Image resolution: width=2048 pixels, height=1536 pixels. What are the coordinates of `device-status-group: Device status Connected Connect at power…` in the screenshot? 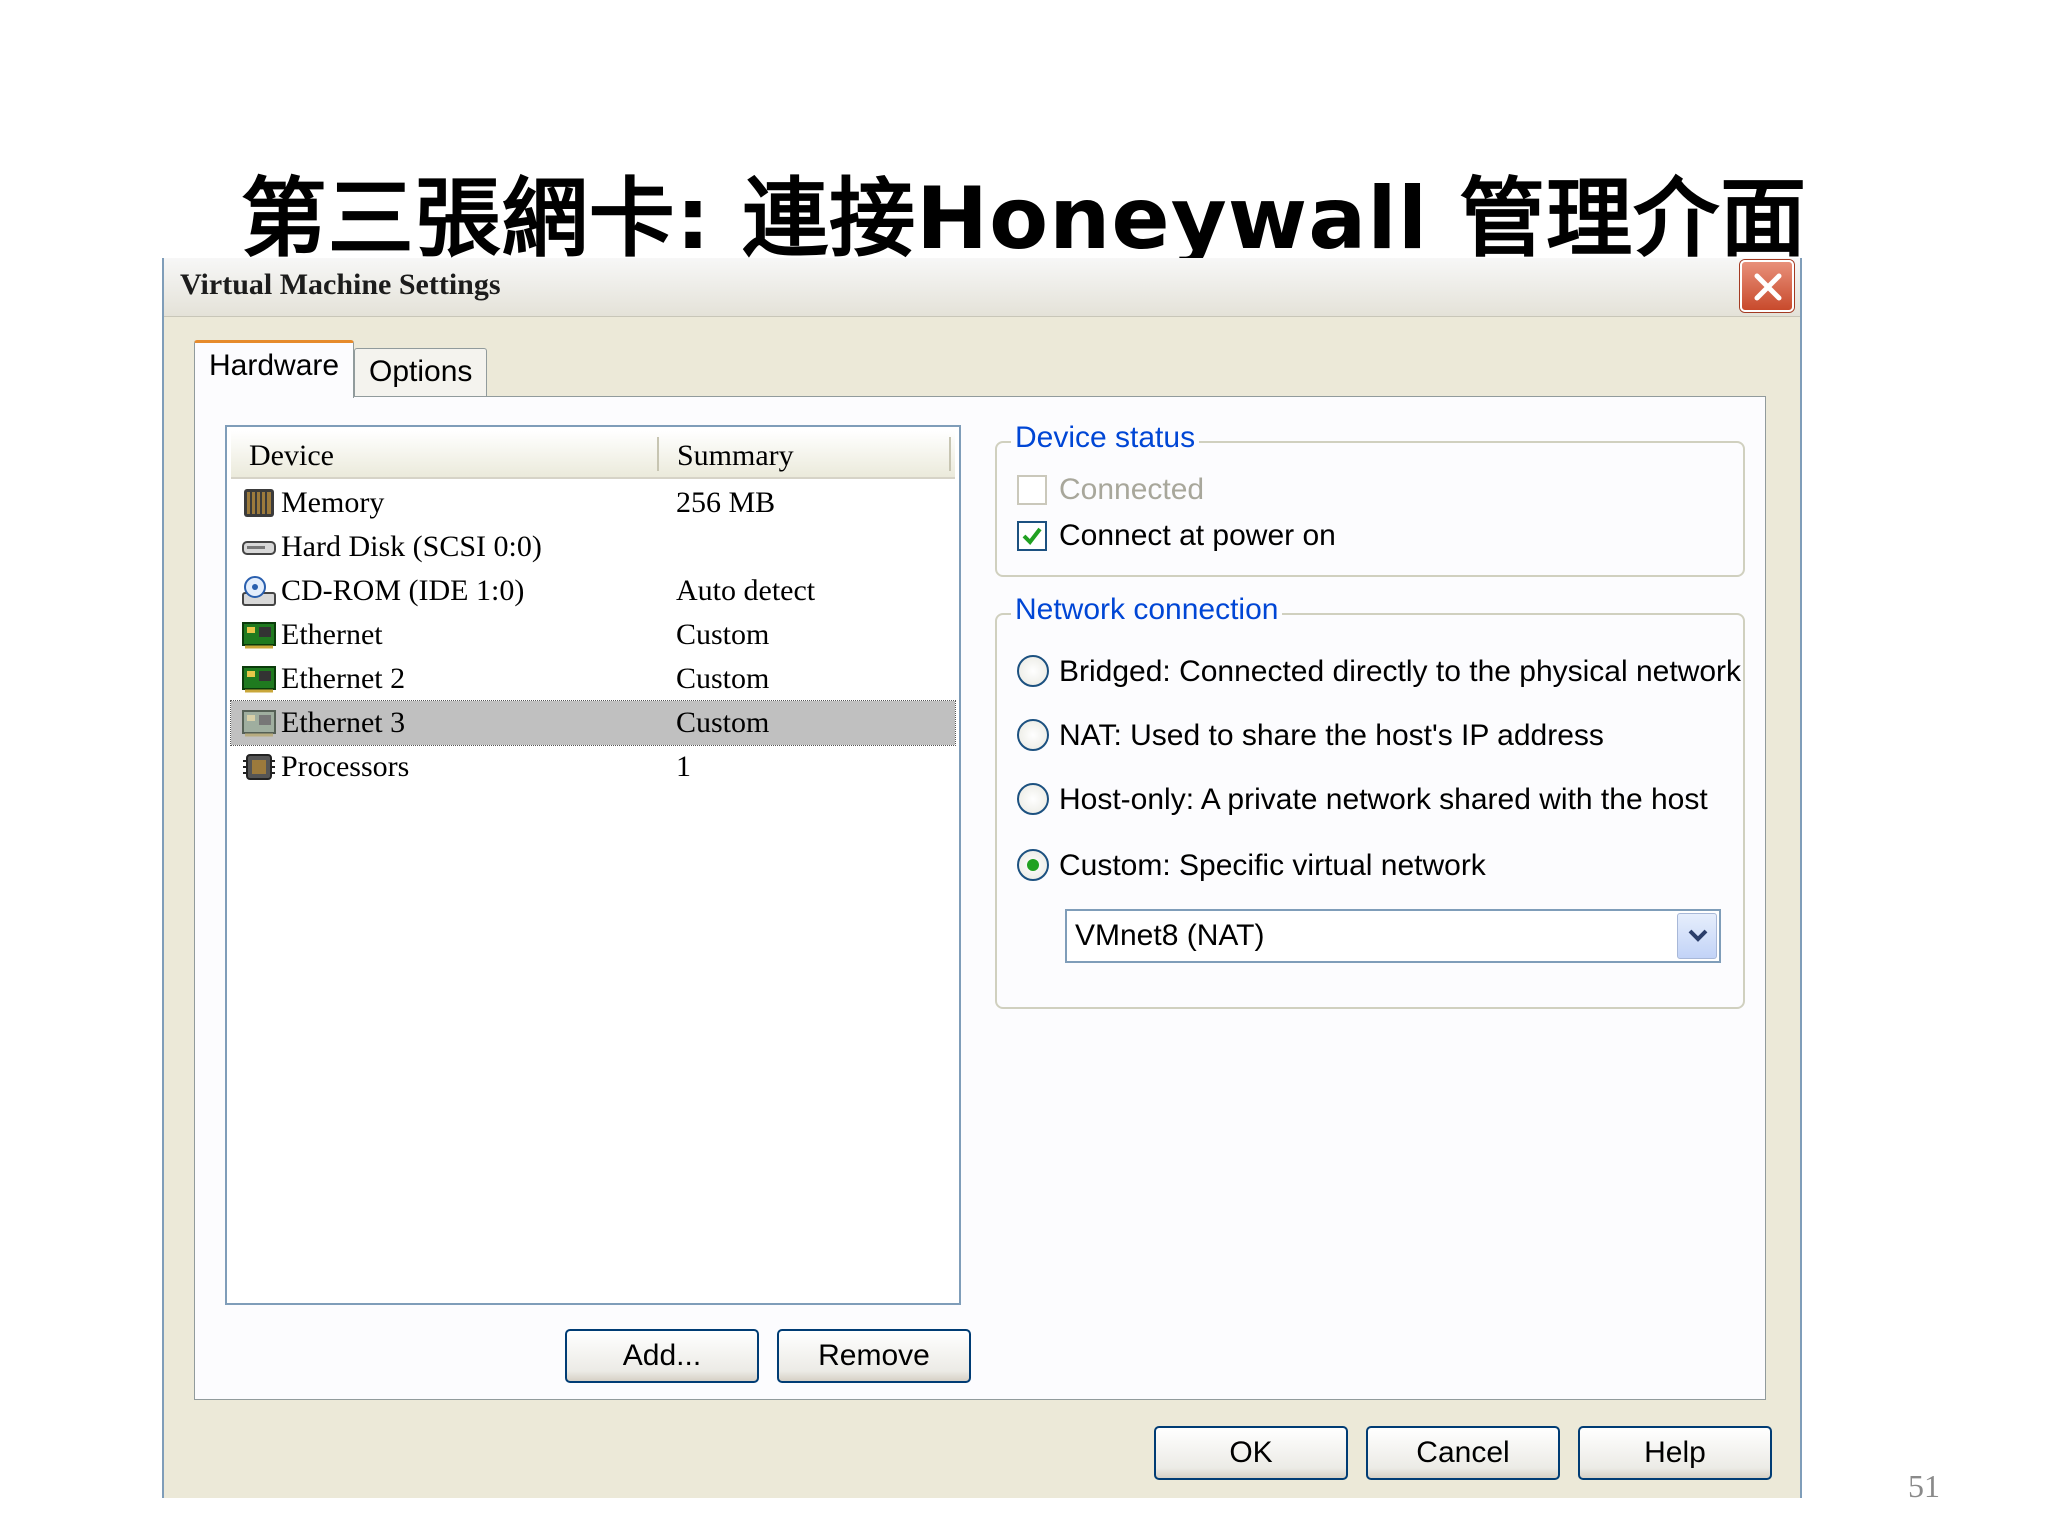 It's located at (1370, 499).